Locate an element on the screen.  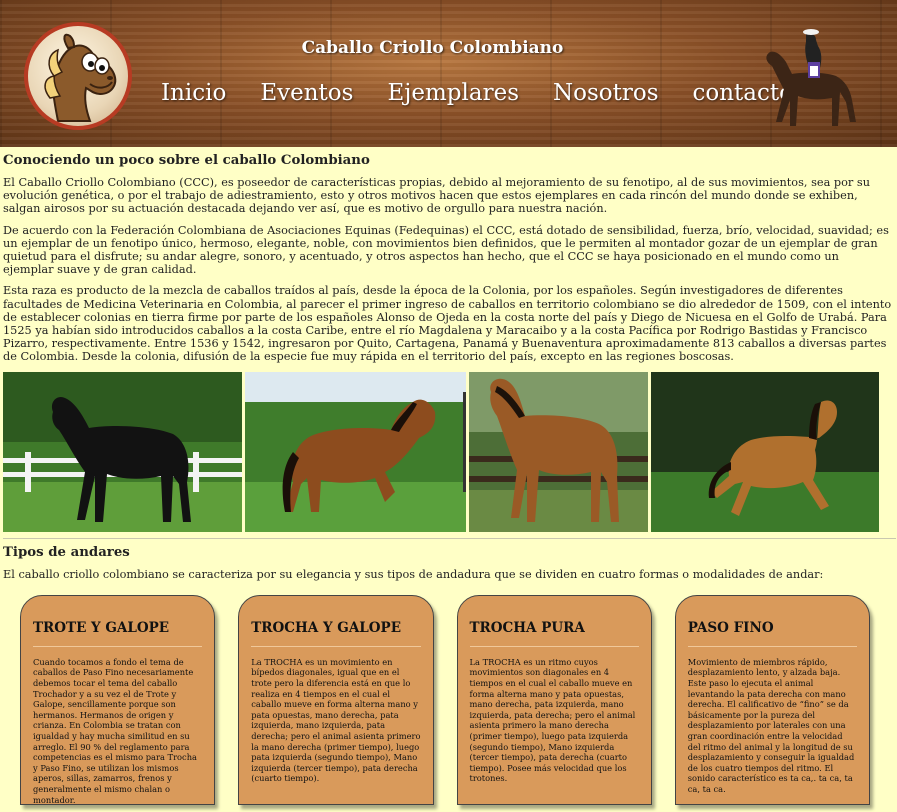
card-title: PASO FINO is located at coordinates (730, 627).